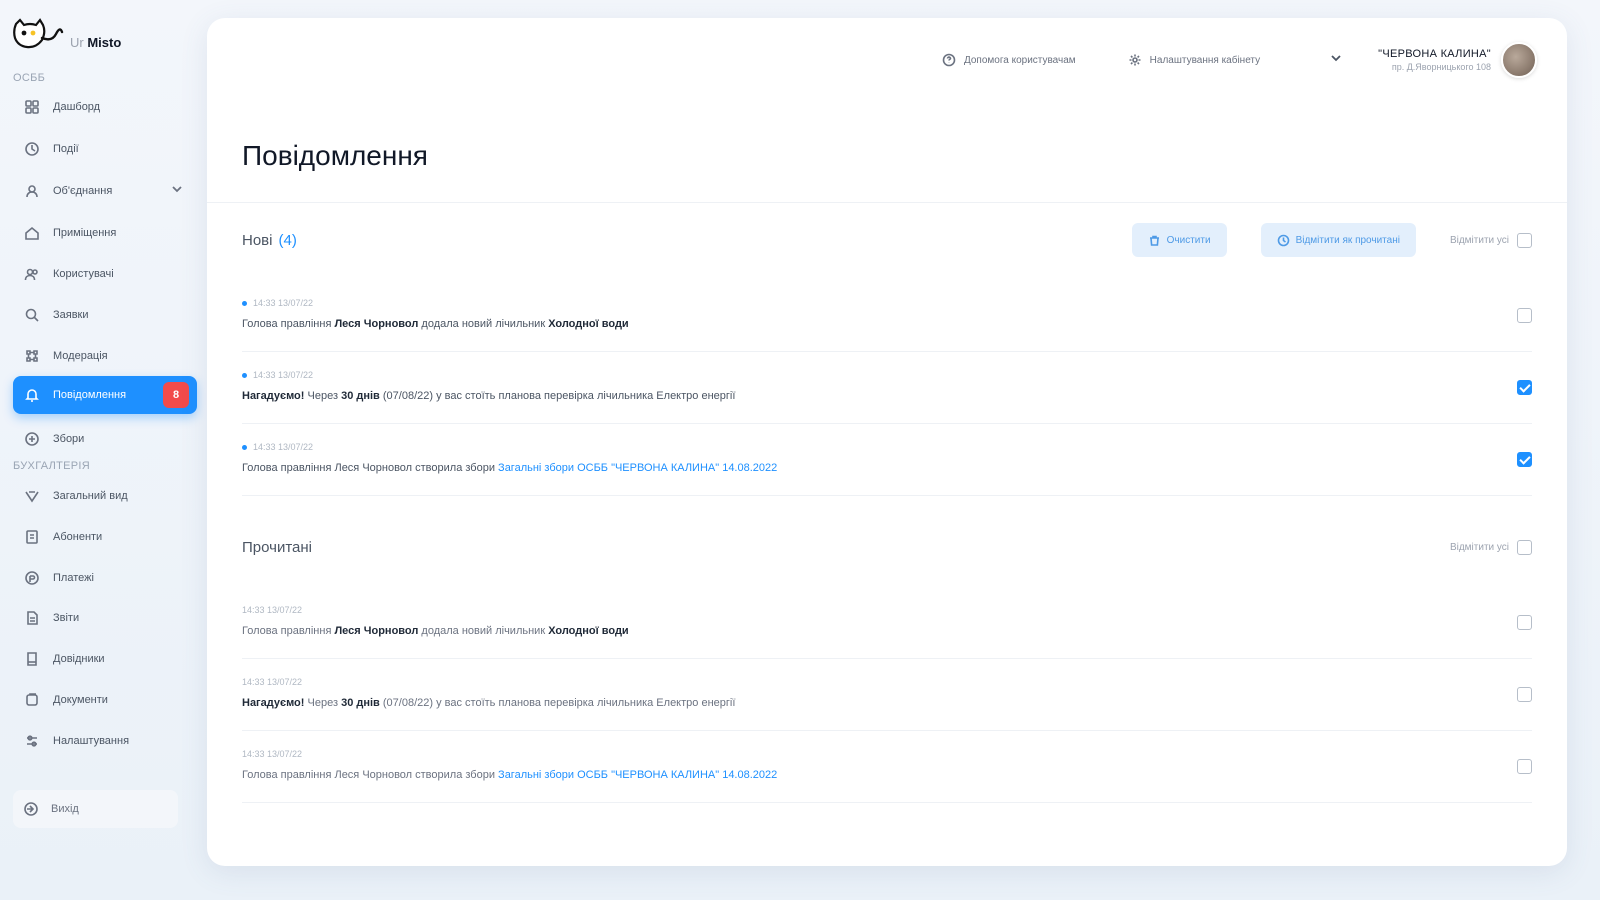 This screenshot has height=900, width=1600. I want to click on users-icon, so click(32, 274).